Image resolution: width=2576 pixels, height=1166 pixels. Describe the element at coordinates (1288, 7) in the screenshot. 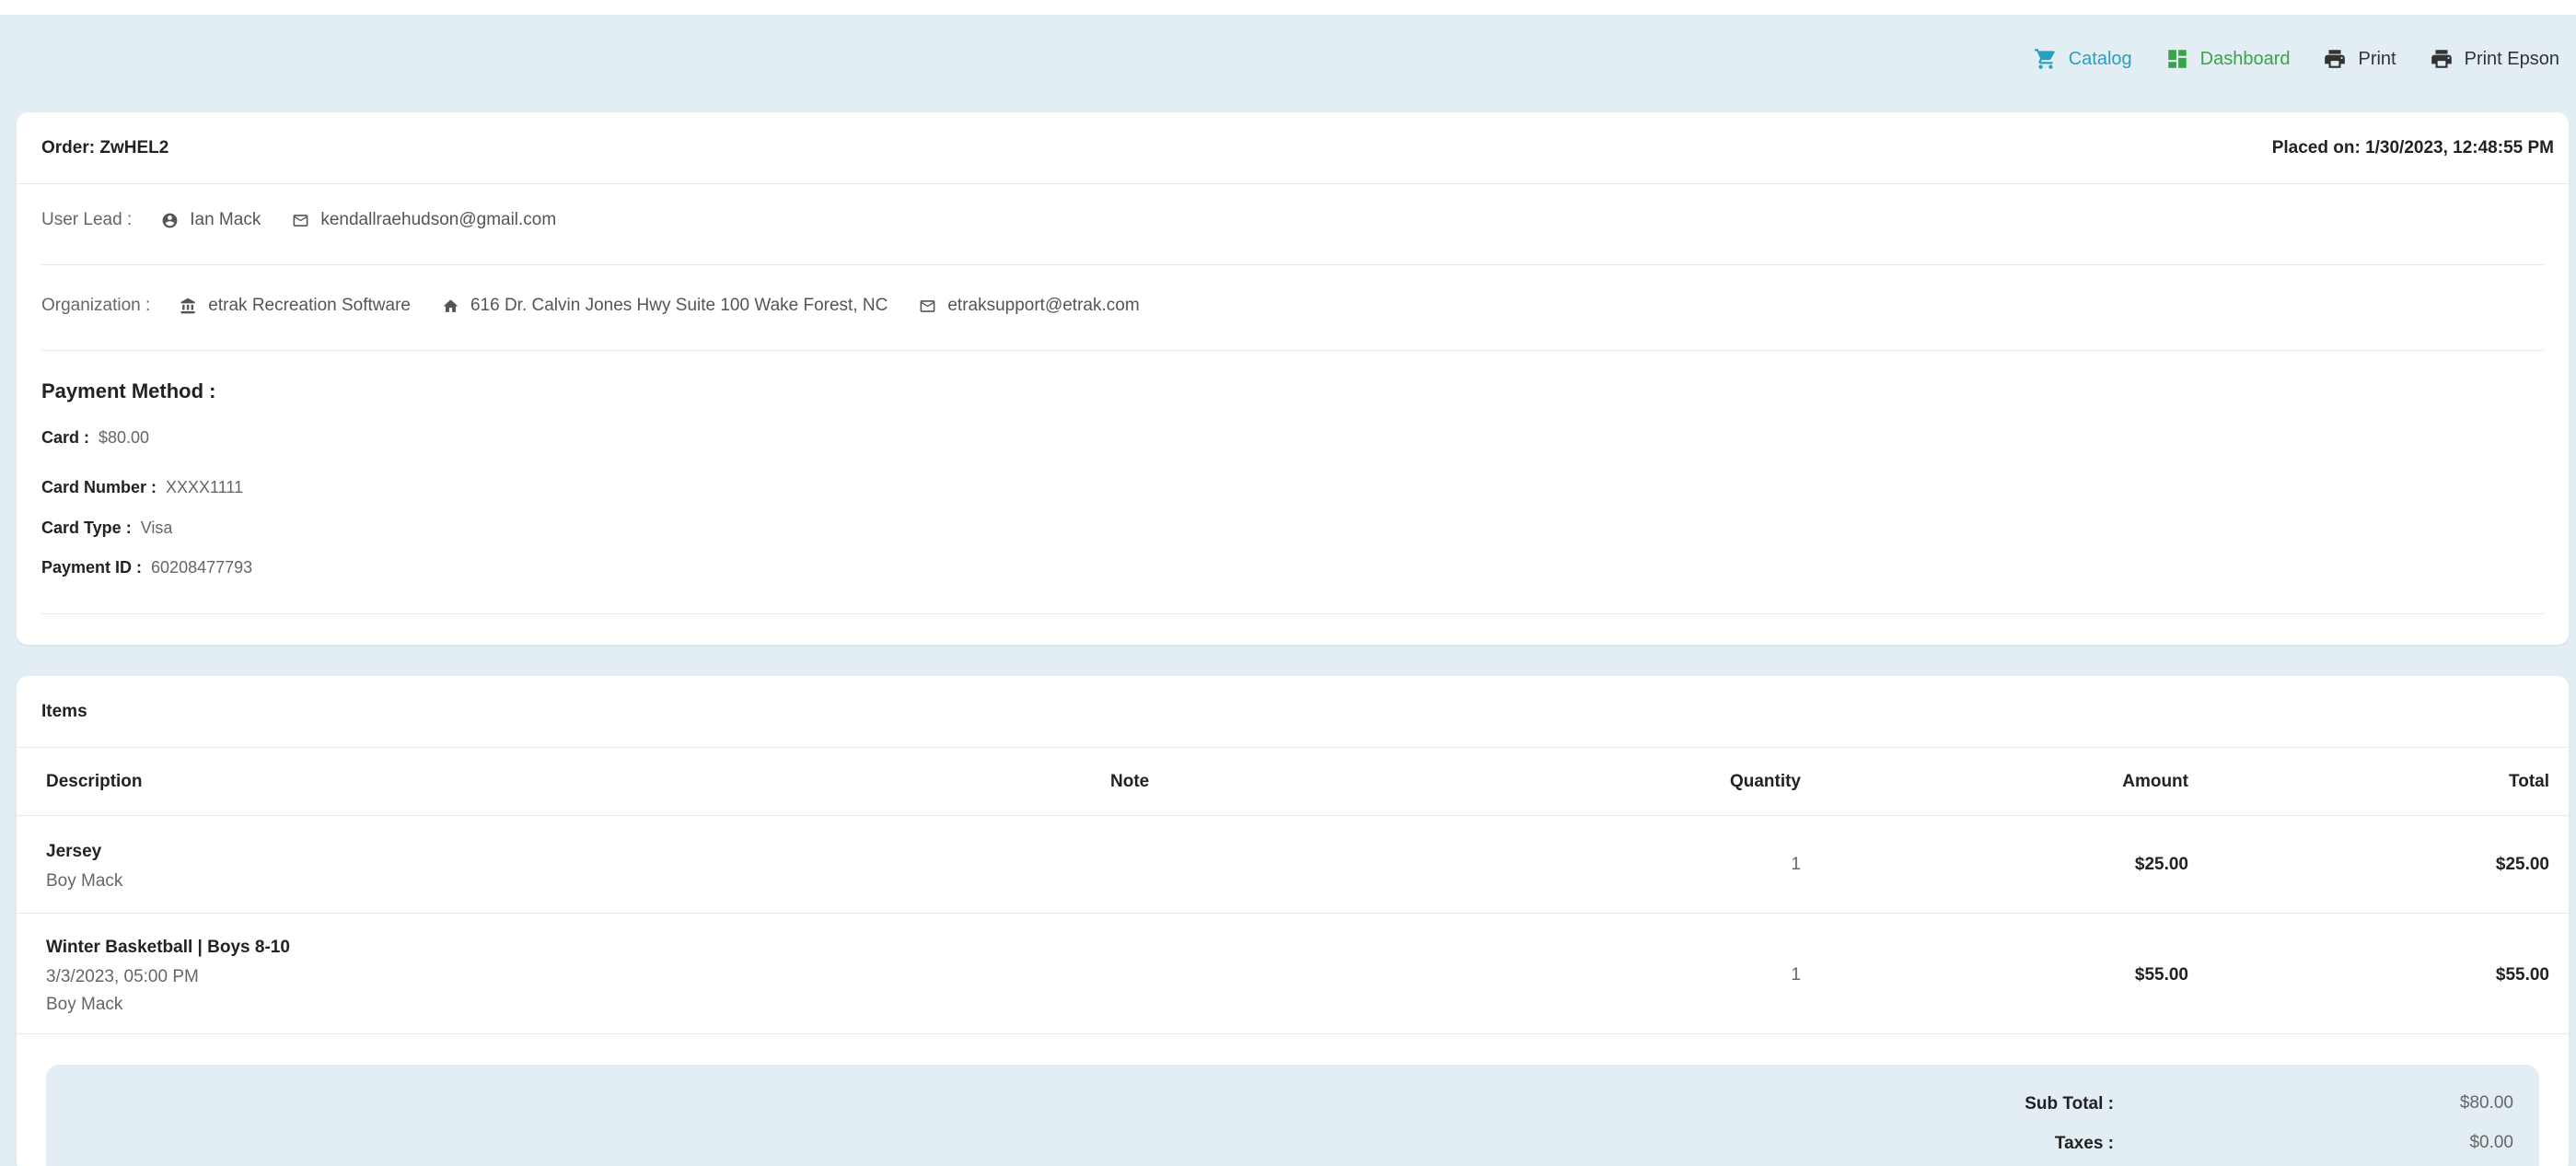

I see `top-strip` at that location.